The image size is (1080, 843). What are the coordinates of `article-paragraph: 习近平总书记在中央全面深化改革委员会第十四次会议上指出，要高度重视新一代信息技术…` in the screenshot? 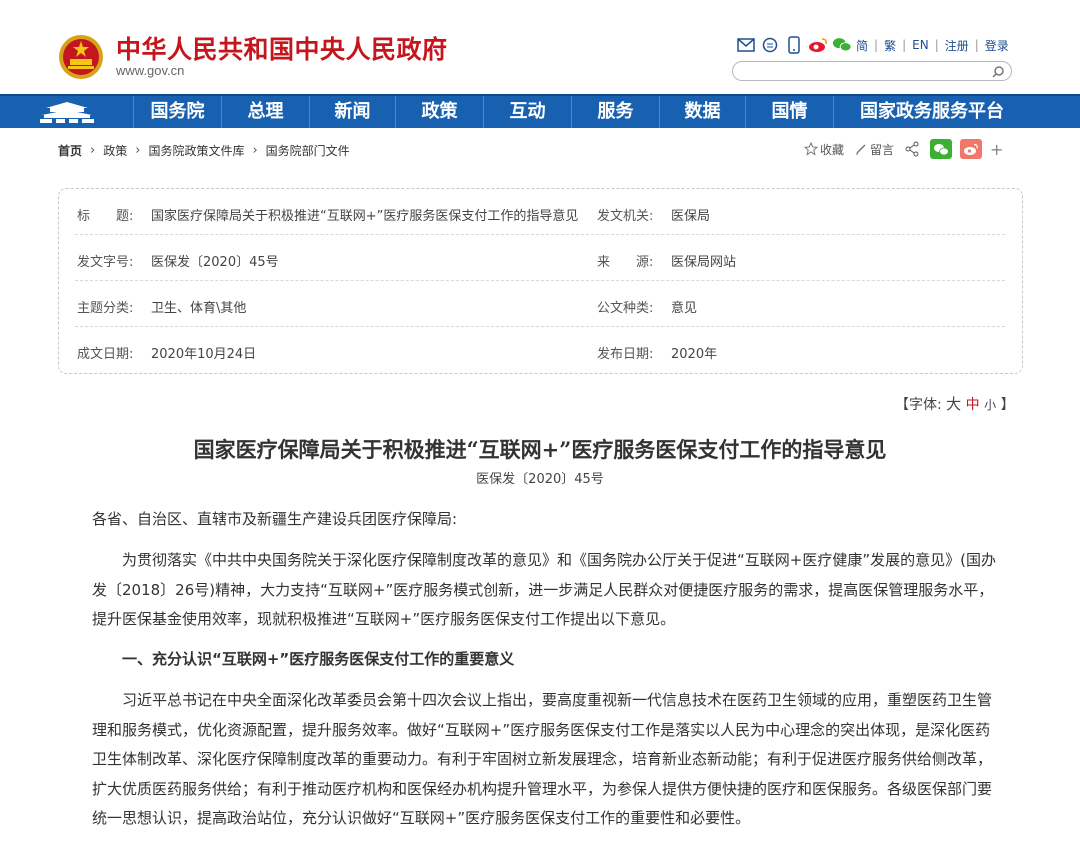 It's located at (542, 759).